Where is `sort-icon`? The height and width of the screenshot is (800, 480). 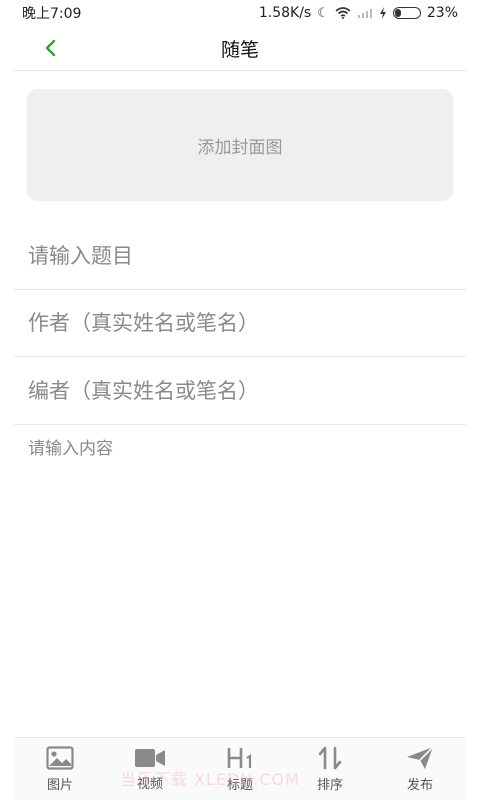
sort-icon is located at coordinates (330, 757).